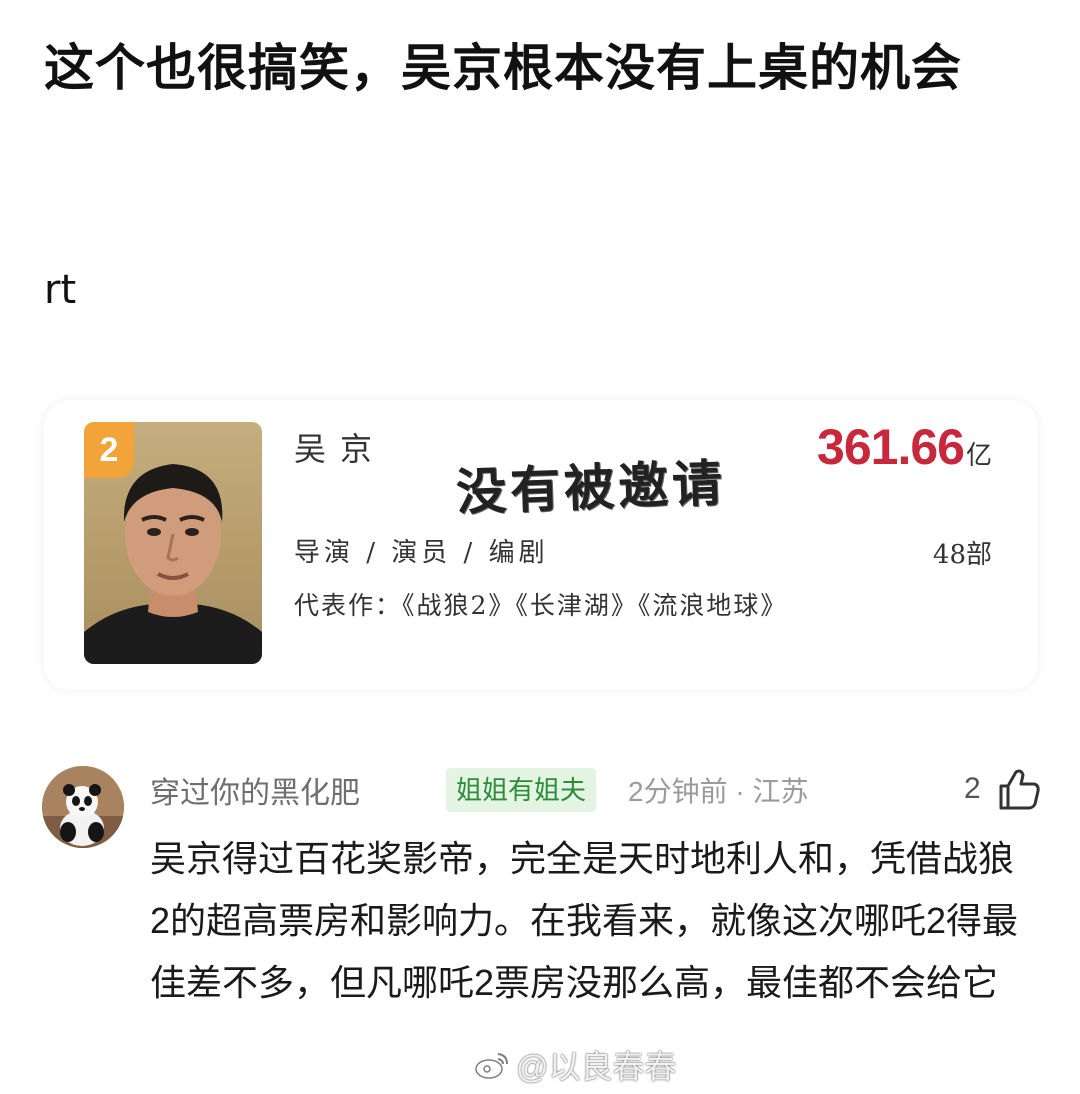 This screenshot has height=1094, width=1080. I want to click on representative-works: 代表作：《战狼2》《长津湖》《流浪地球》, so click(541, 605).